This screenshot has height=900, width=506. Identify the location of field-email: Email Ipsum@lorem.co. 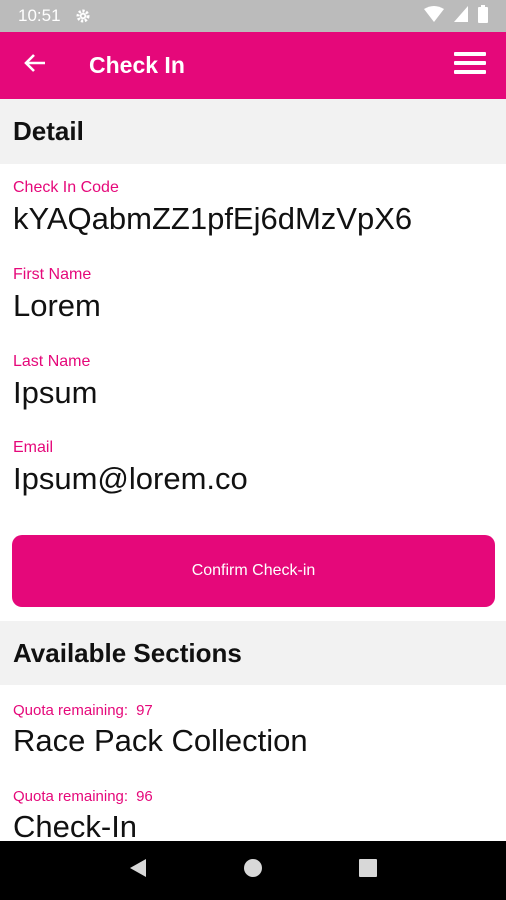
(130, 468).